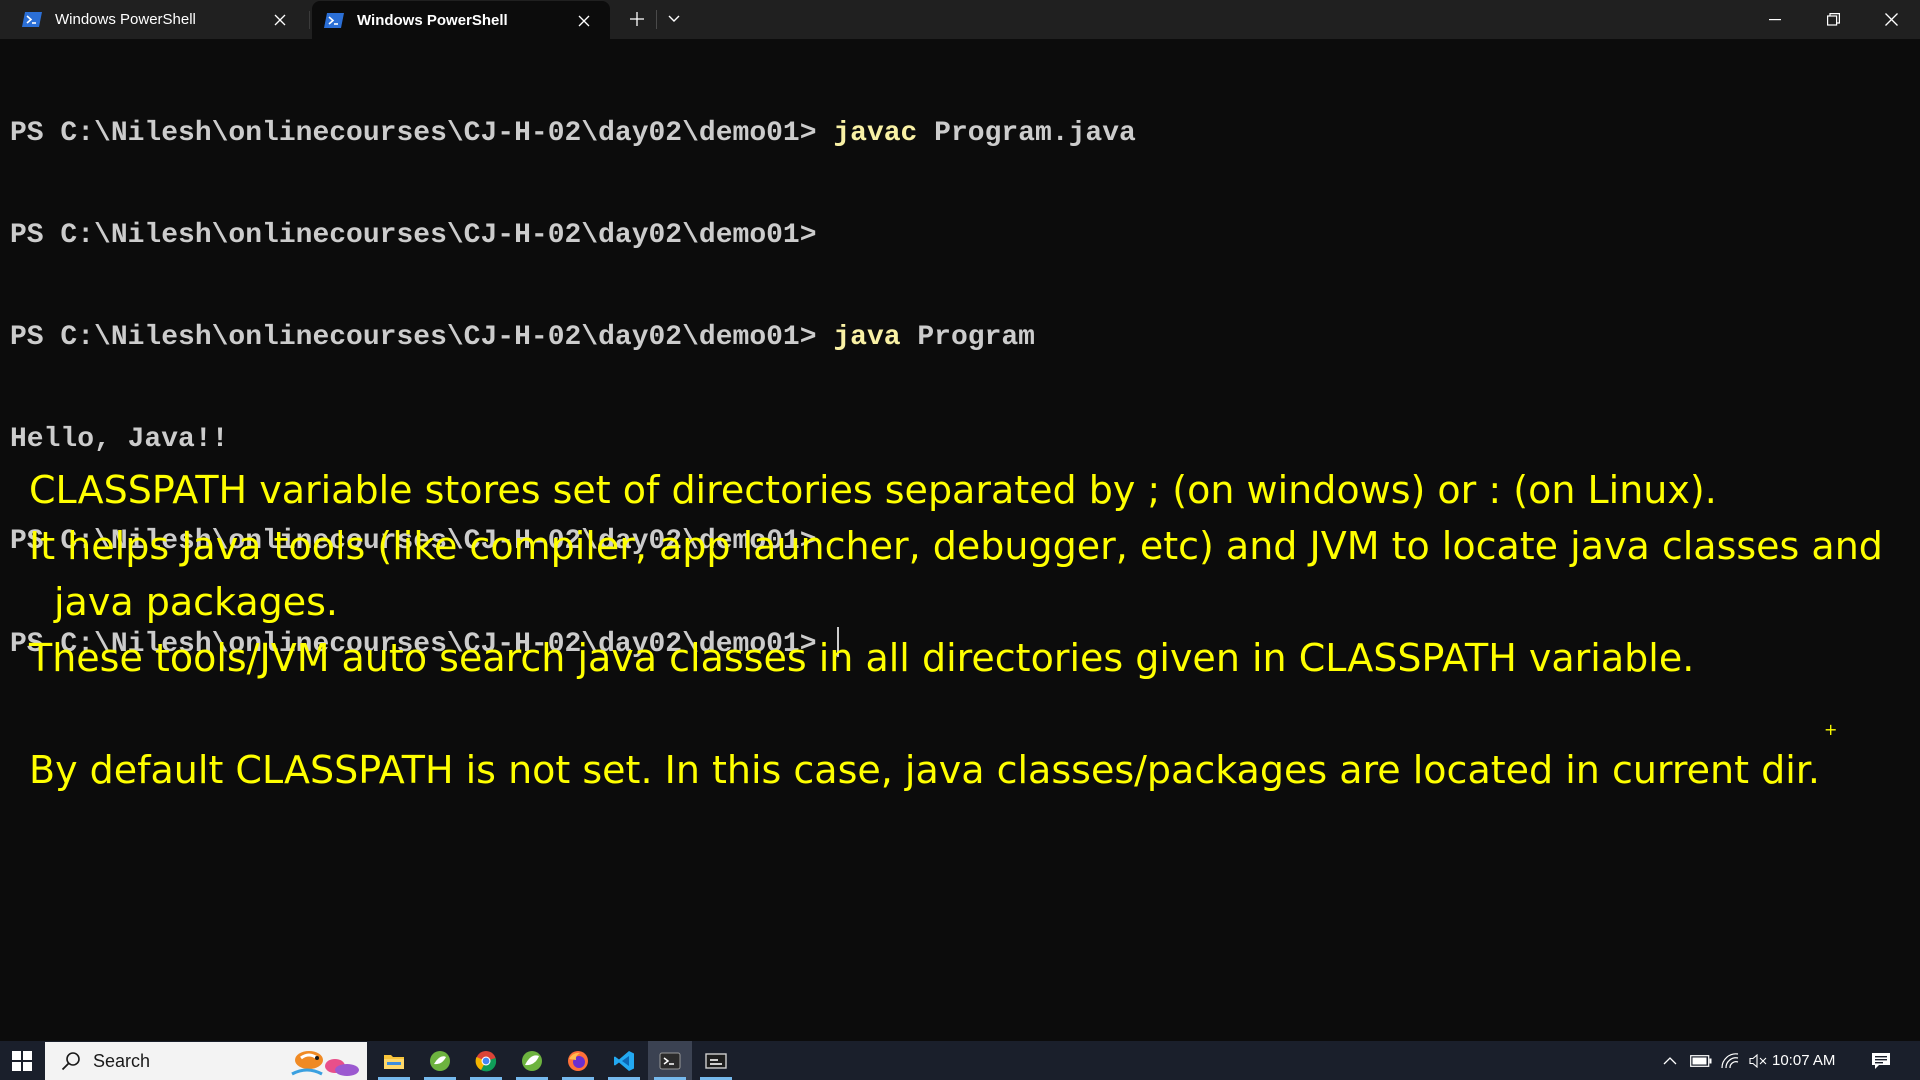  I want to click on taskbar-clock: 10:07 AM, so click(1803, 1060).